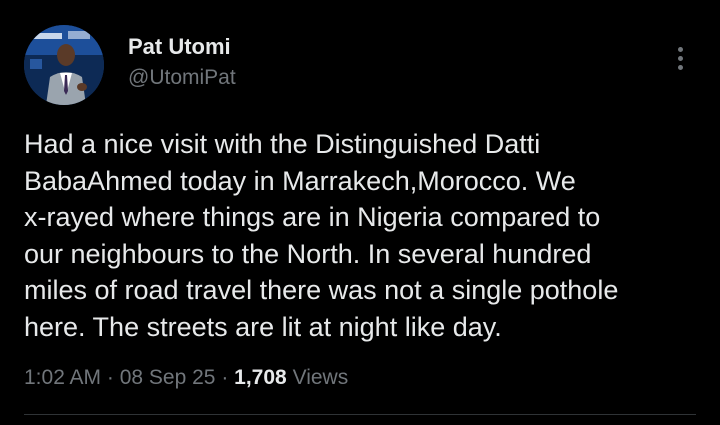 The image size is (720, 425). Describe the element at coordinates (260, 377) in the screenshot. I see `views-count: 1,708` at that location.